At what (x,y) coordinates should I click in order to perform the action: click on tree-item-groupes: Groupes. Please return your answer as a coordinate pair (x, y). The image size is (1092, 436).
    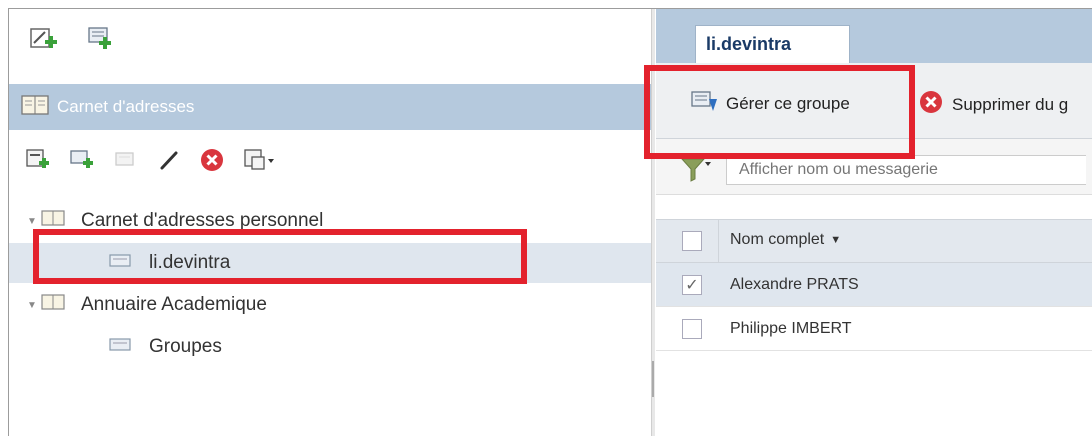
    Looking at the image, I should click on (330, 347).